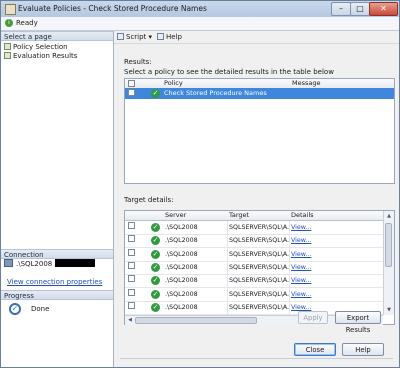 Image resolution: width=400 pixels, height=368 pixels. Describe the element at coordinates (150, 37) in the screenshot. I see `dropdown-arrow-icon: ▾` at that location.